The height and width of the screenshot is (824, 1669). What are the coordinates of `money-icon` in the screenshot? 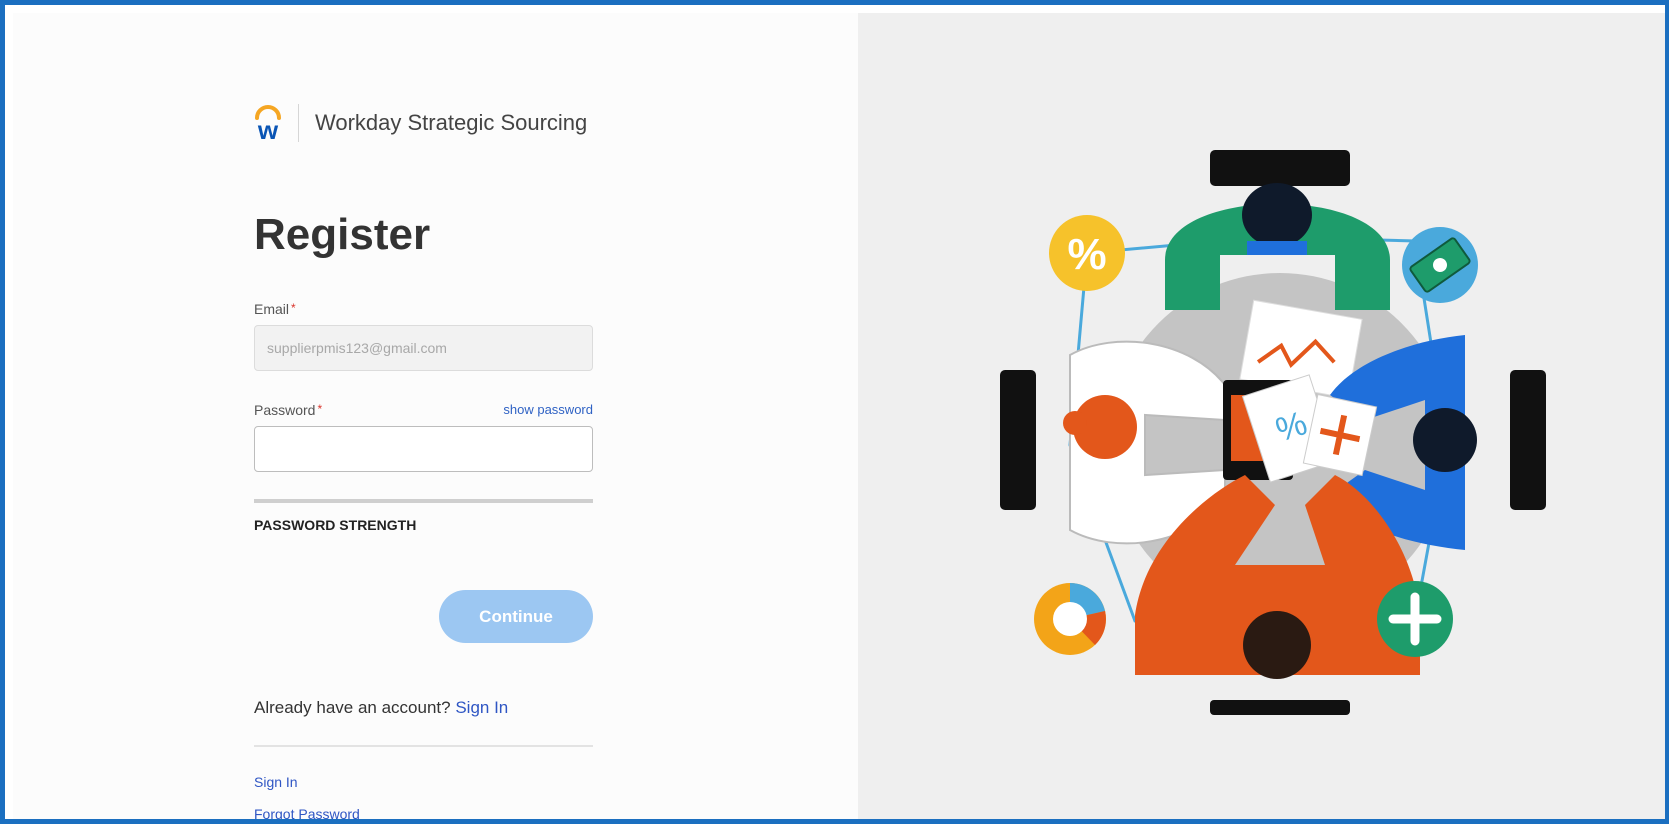 It's located at (1440, 265).